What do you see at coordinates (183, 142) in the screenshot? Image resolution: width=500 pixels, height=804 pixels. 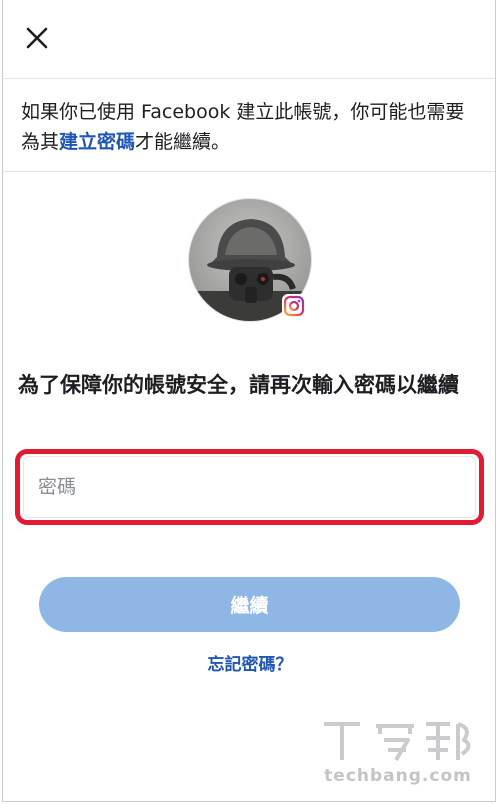 I see `notice-text-end: 才能繼續。` at bounding box center [183, 142].